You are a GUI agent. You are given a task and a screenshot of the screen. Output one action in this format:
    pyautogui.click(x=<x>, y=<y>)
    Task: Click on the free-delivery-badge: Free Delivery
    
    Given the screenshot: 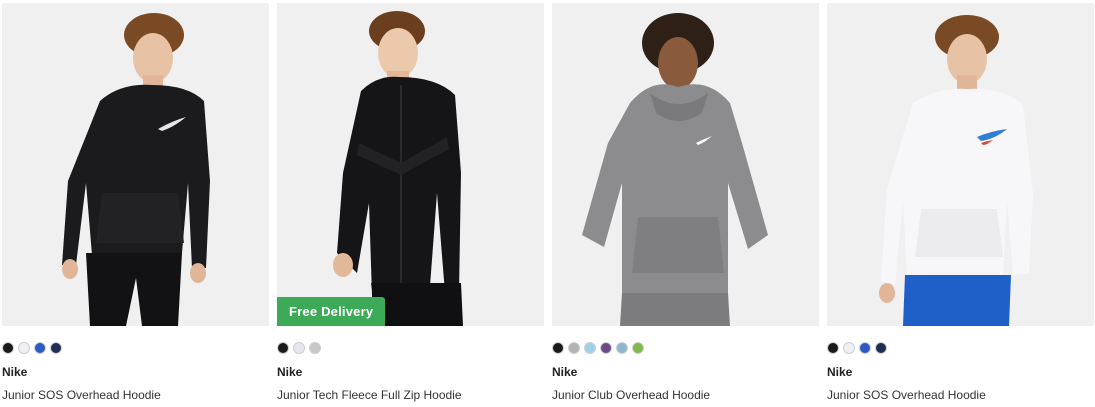 What is the action you would take?
    pyautogui.click(x=331, y=311)
    